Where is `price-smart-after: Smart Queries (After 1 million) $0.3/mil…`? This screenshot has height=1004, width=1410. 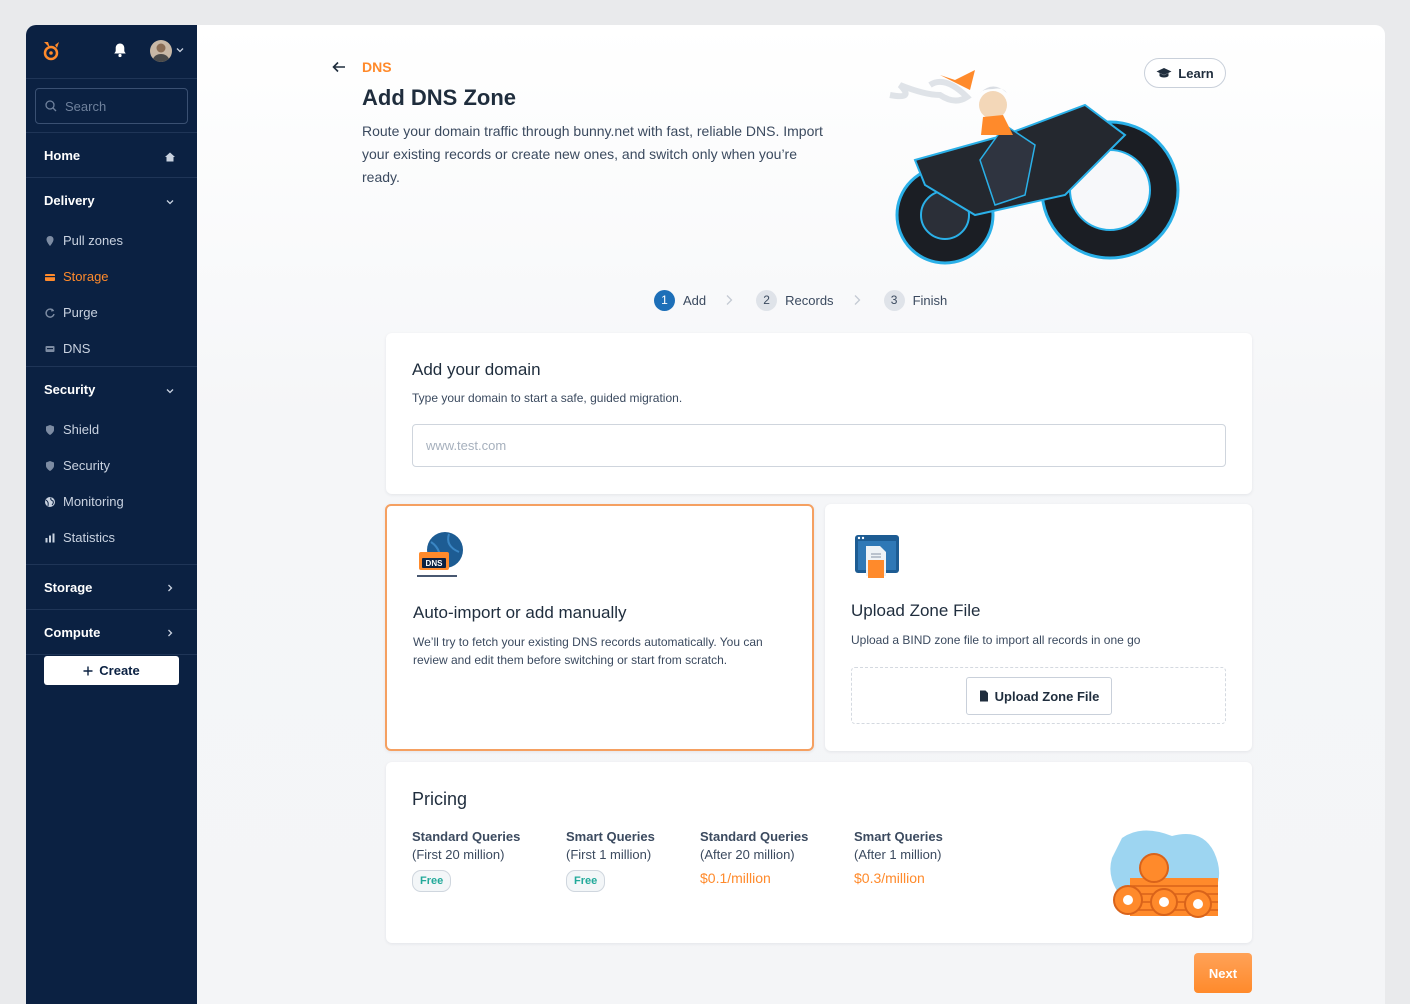 price-smart-after: Smart Queries (After 1 million) $0.3/mil… is located at coordinates (898, 857).